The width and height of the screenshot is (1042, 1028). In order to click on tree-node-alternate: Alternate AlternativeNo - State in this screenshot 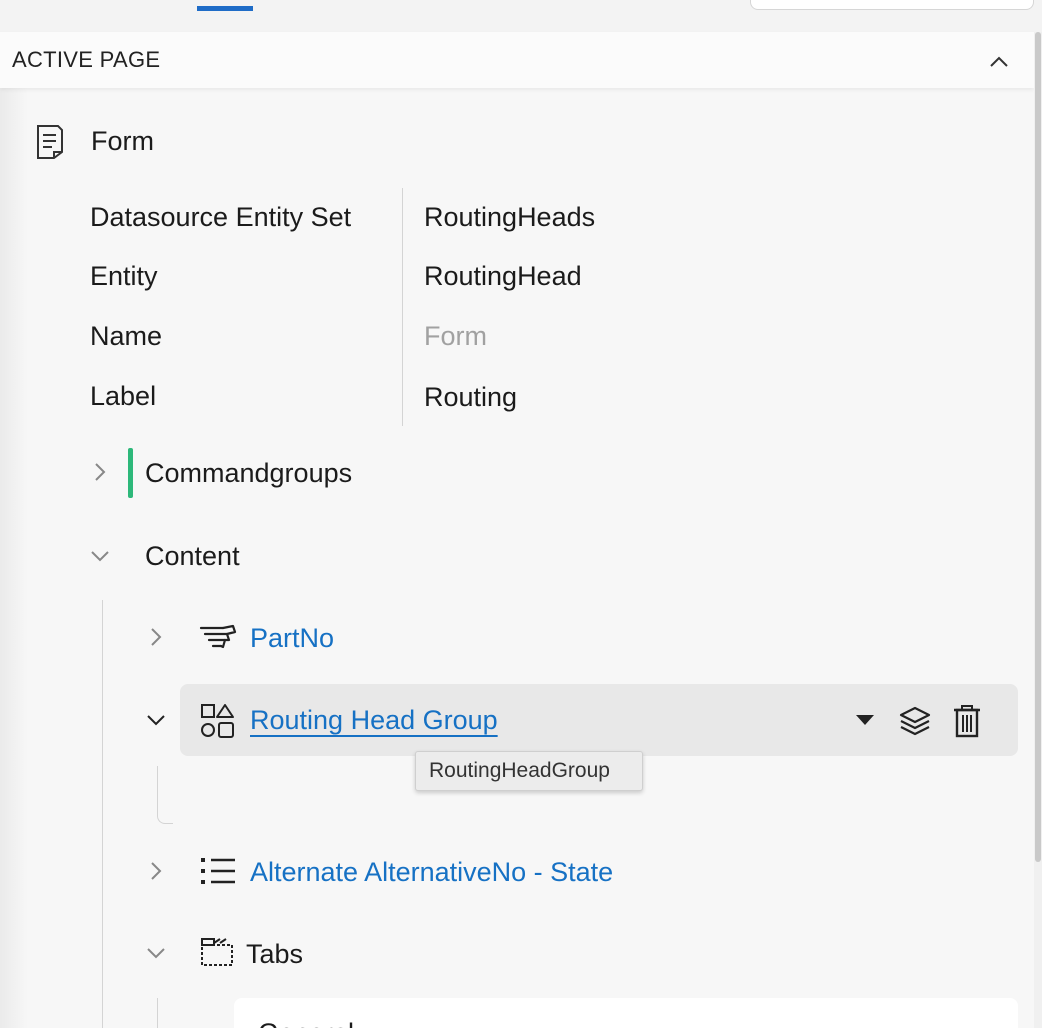, I will do `click(431, 872)`.